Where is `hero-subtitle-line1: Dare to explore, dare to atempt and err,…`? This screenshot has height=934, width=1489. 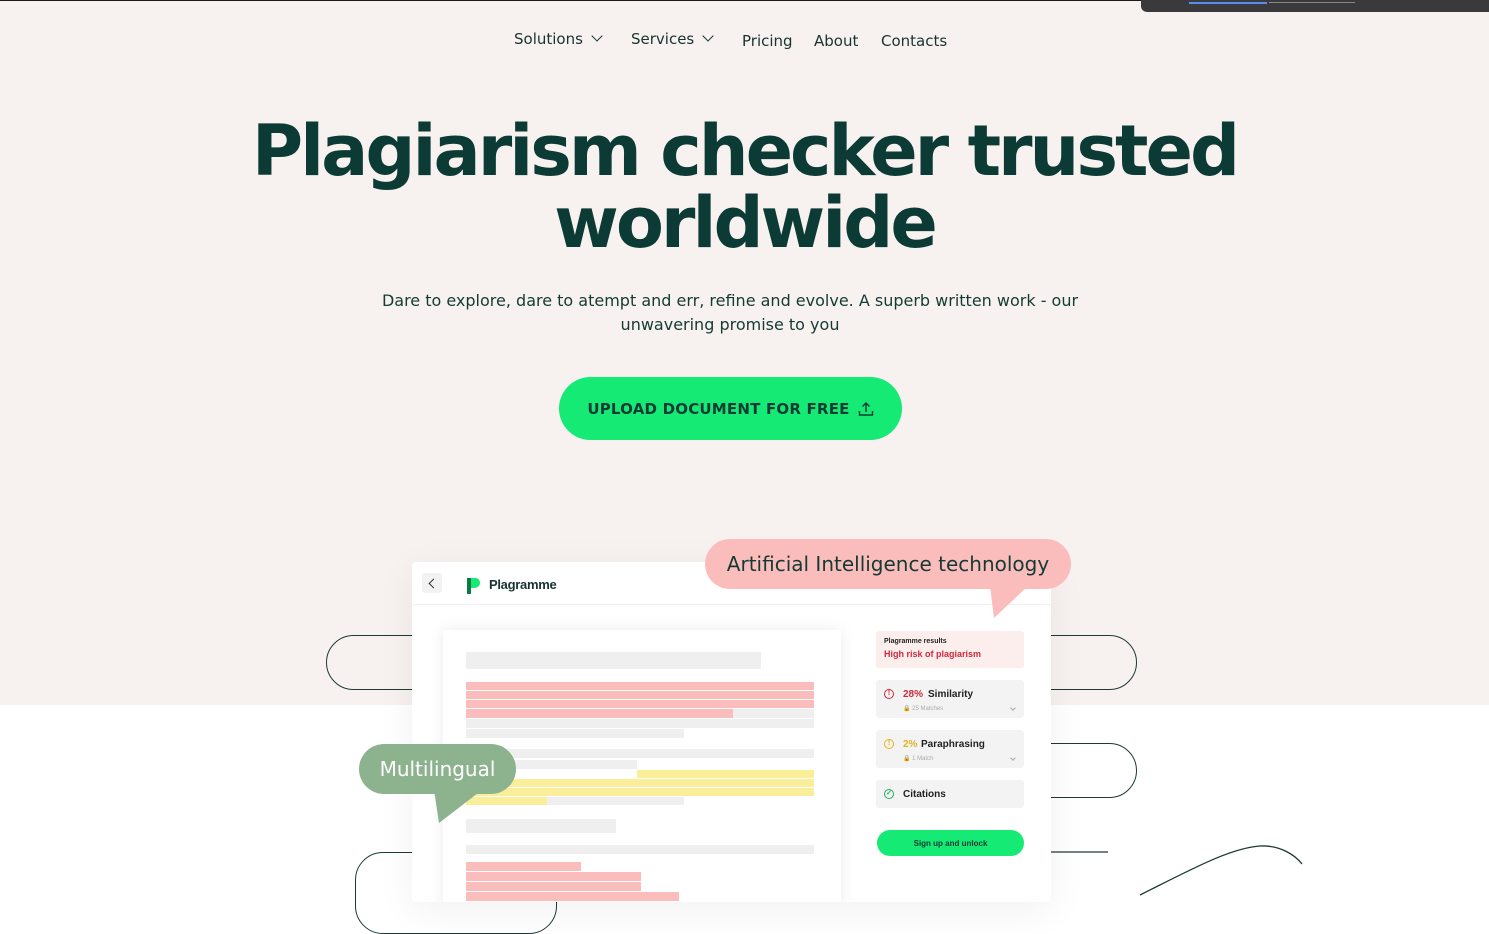
hero-subtitle-line1: Dare to explore, dare to atempt and err,… is located at coordinates (730, 300).